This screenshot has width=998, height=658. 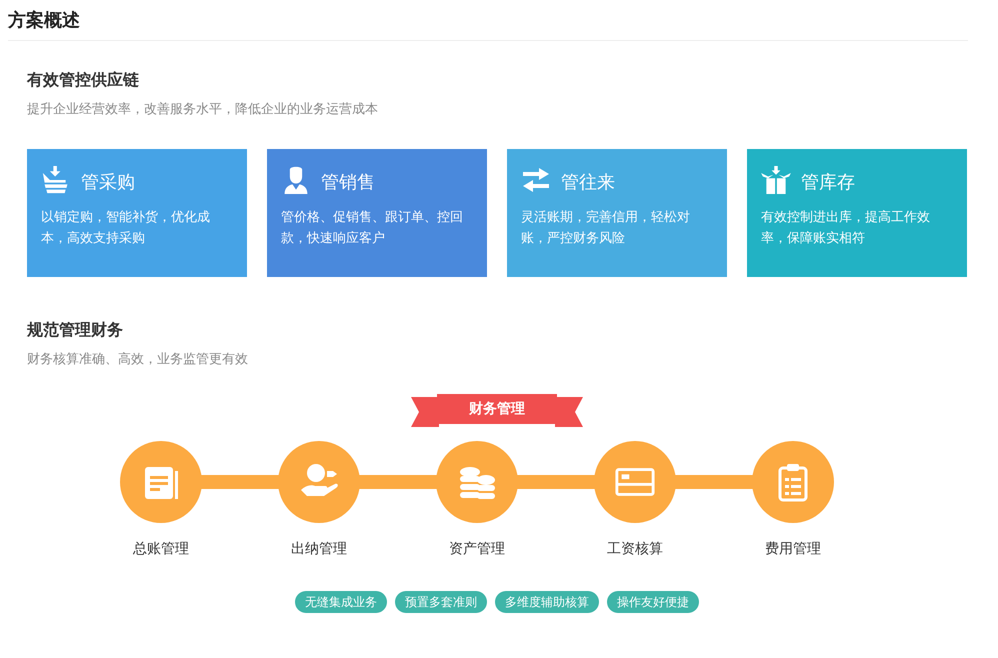 I want to click on card-description: 管价格、促销售、跟订单、控回款，快速响应客户, so click(x=372, y=228).